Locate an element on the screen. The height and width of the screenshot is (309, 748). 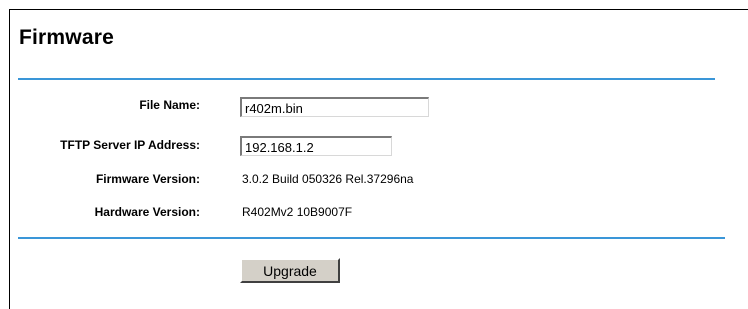
file-name-label: File Name: is located at coordinates (169, 105).